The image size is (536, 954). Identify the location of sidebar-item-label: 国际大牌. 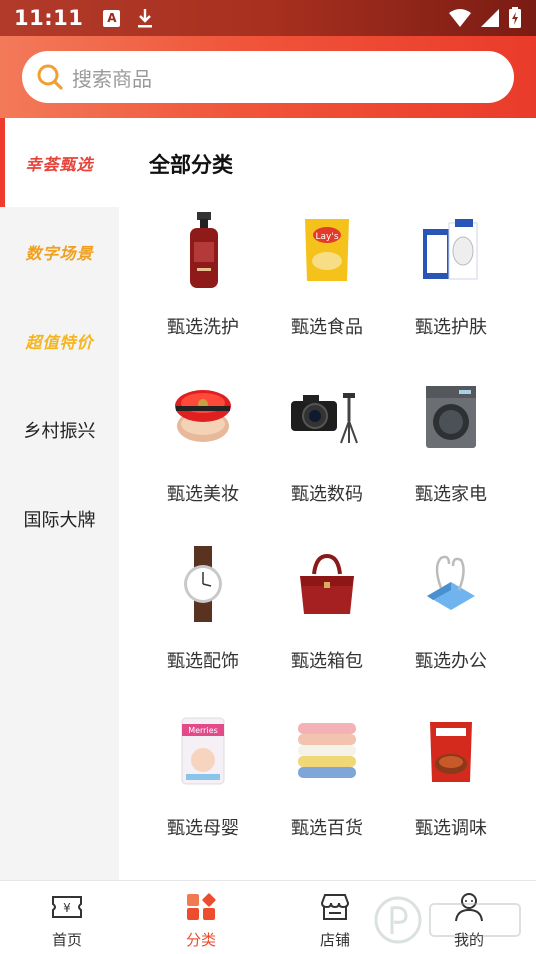
(59, 520).